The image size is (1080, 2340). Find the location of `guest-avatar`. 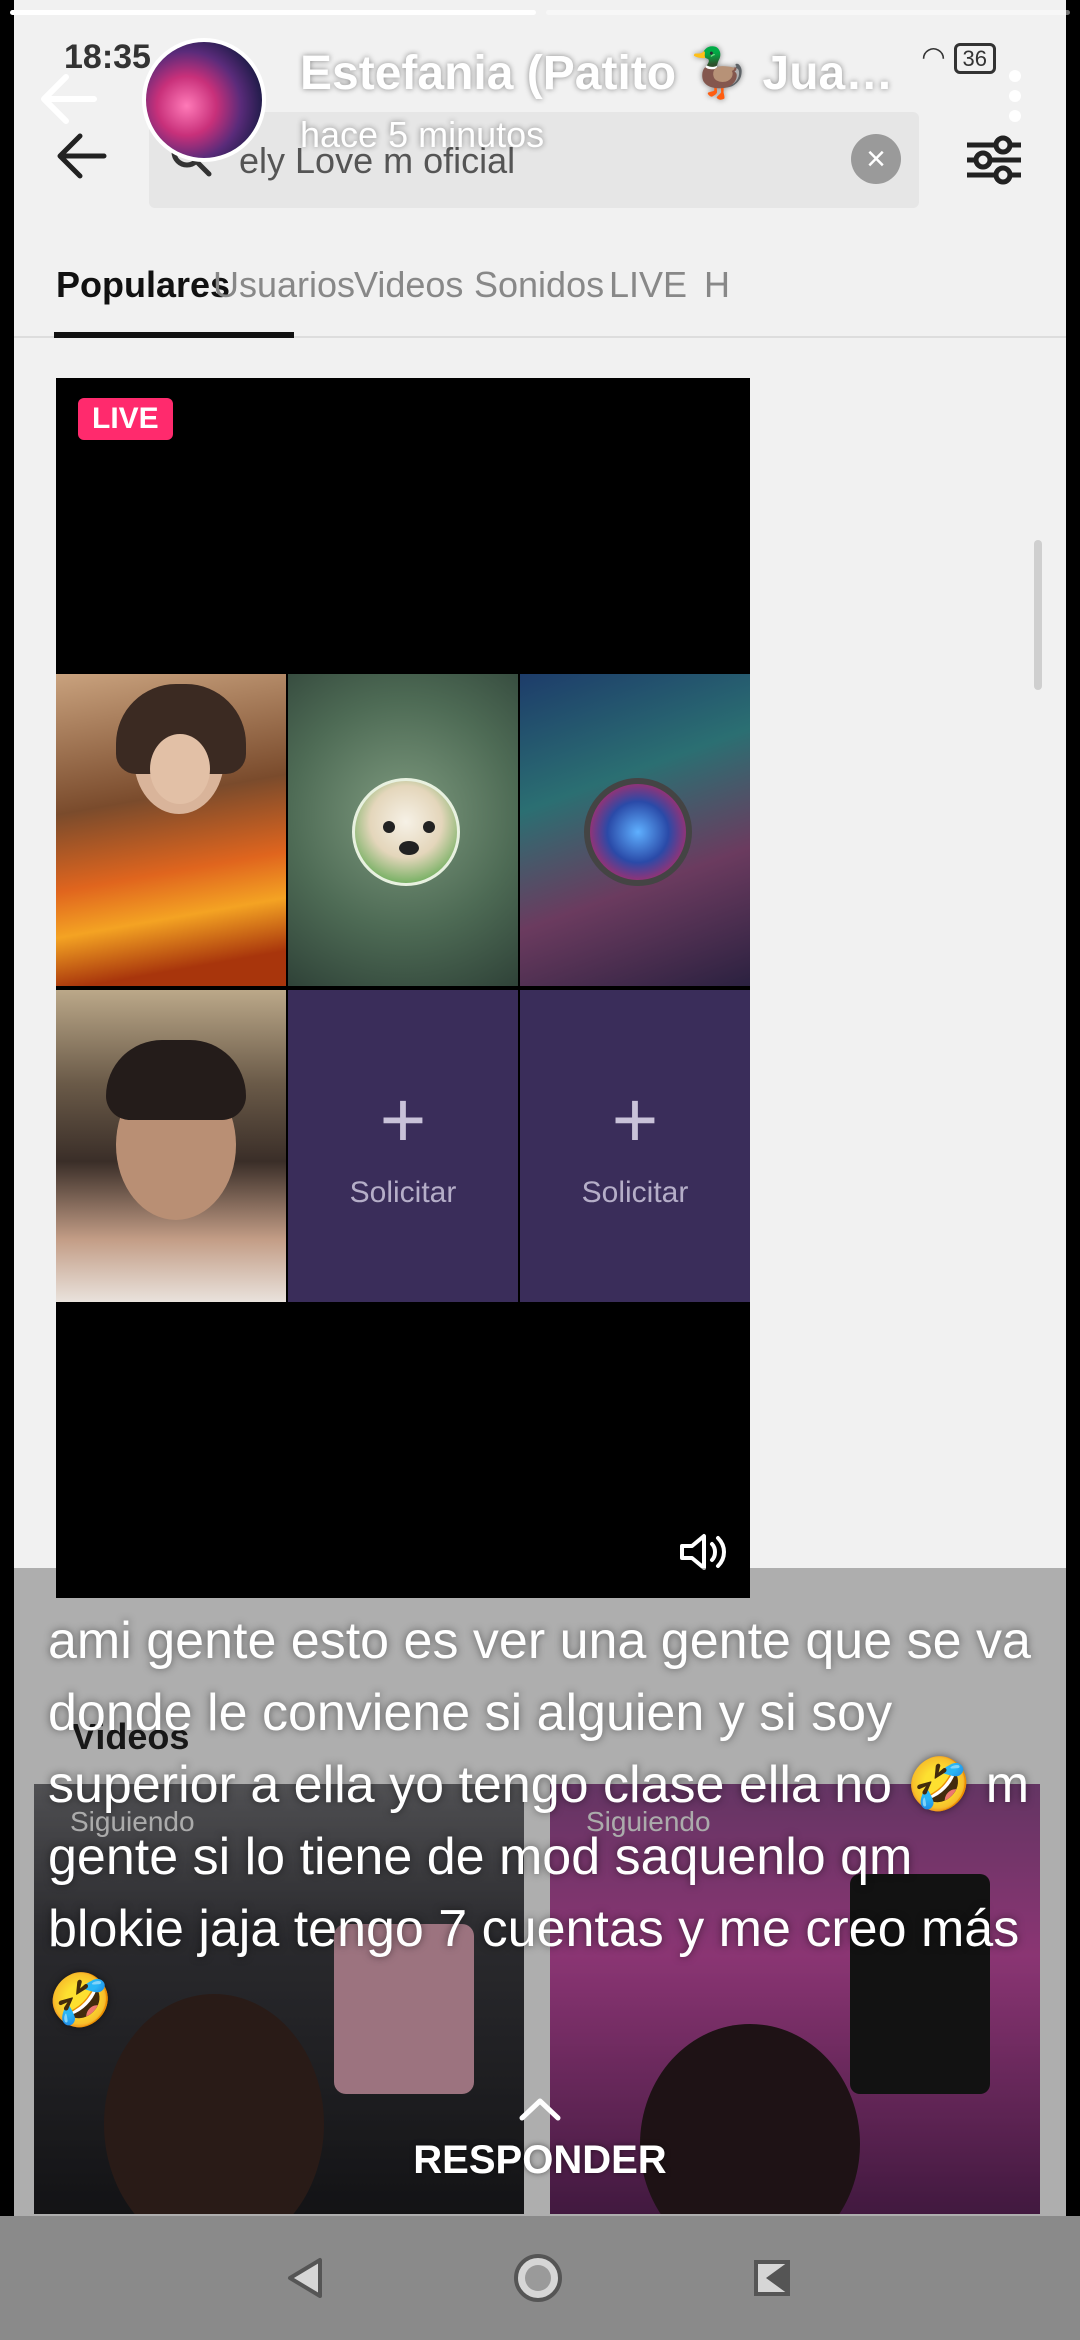

guest-avatar is located at coordinates (638, 832).